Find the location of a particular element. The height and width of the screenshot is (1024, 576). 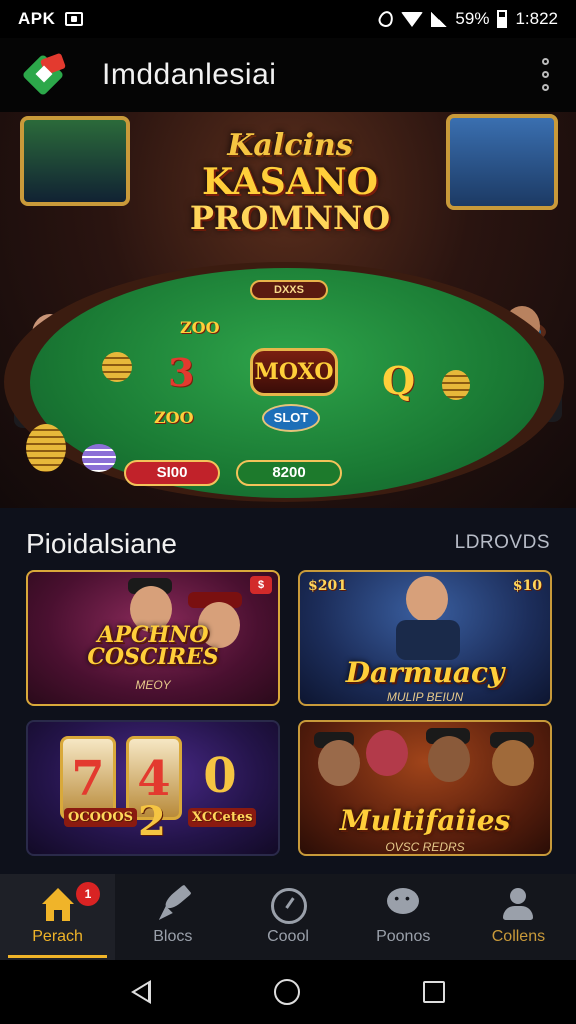

game-card: 7 4 0 OCOOOS 2 XCCetes is located at coordinates (153, 788).